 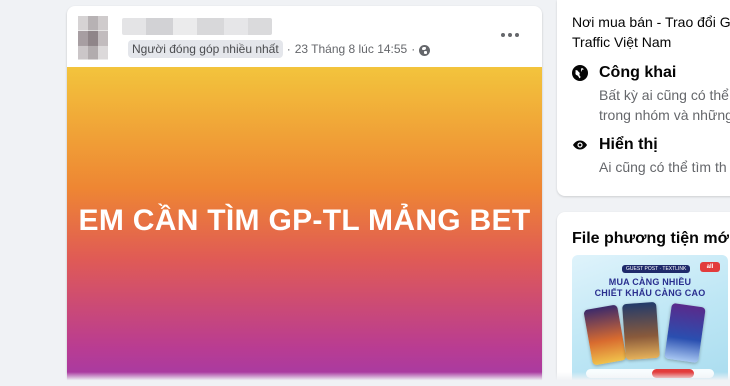 What do you see at coordinates (580, 145) in the screenshot?
I see `eye-icon` at bounding box center [580, 145].